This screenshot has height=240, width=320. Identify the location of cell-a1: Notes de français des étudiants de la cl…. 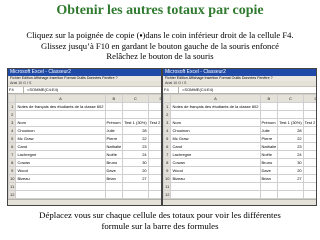
(60, 106).